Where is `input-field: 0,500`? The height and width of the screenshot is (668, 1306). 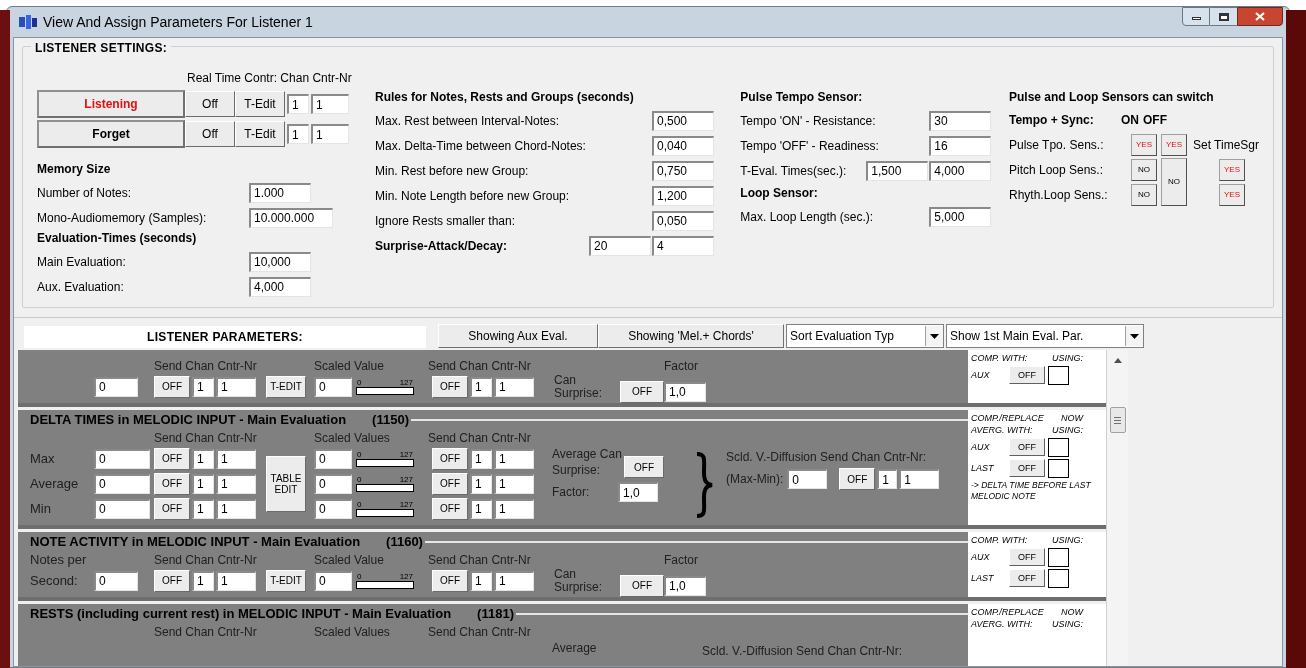
input-field: 0,500 is located at coordinates (683, 120).